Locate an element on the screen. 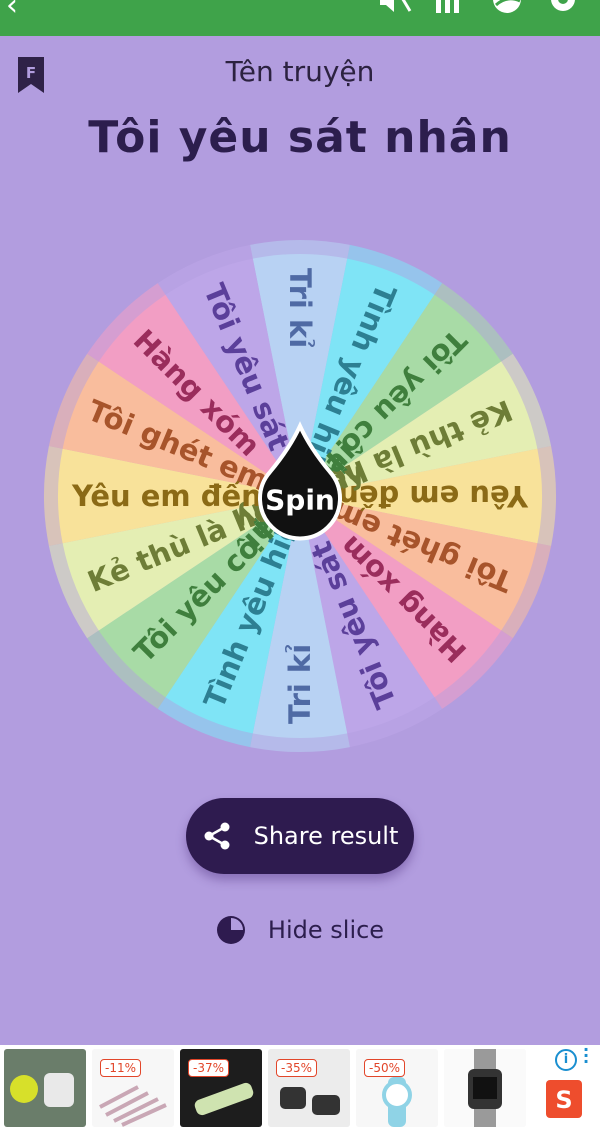  ad-product-5: -50% is located at coordinates (397, 1088).